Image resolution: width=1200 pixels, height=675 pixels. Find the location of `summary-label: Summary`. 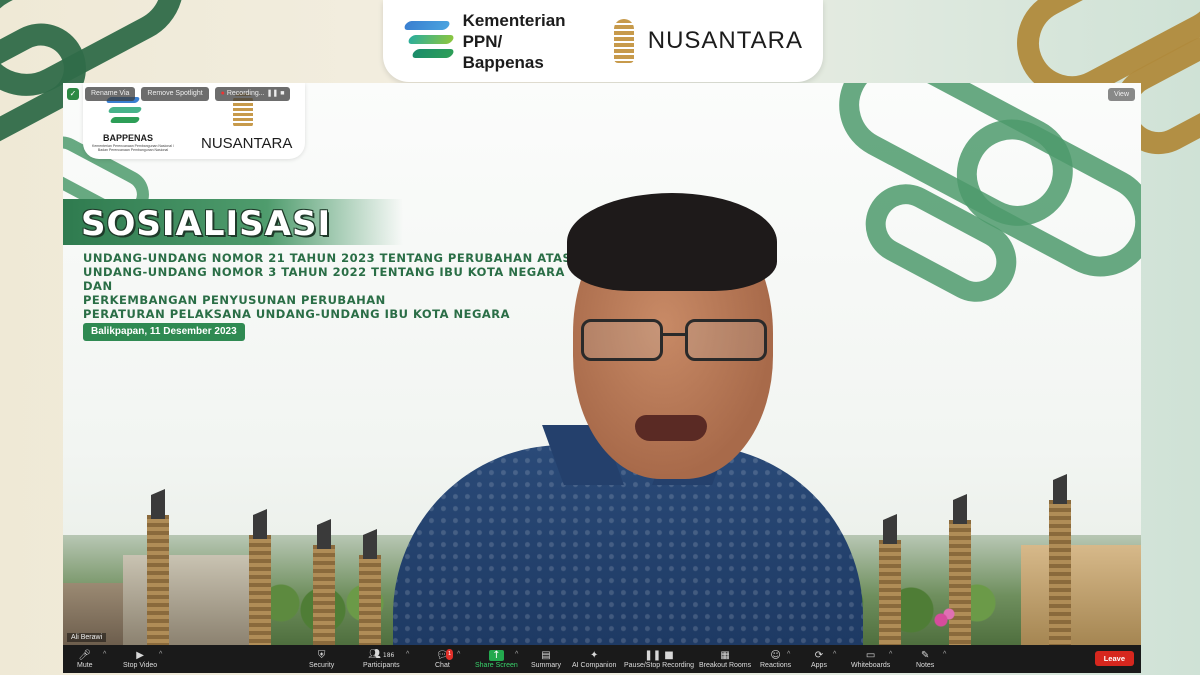

summary-label: Summary is located at coordinates (546, 665).